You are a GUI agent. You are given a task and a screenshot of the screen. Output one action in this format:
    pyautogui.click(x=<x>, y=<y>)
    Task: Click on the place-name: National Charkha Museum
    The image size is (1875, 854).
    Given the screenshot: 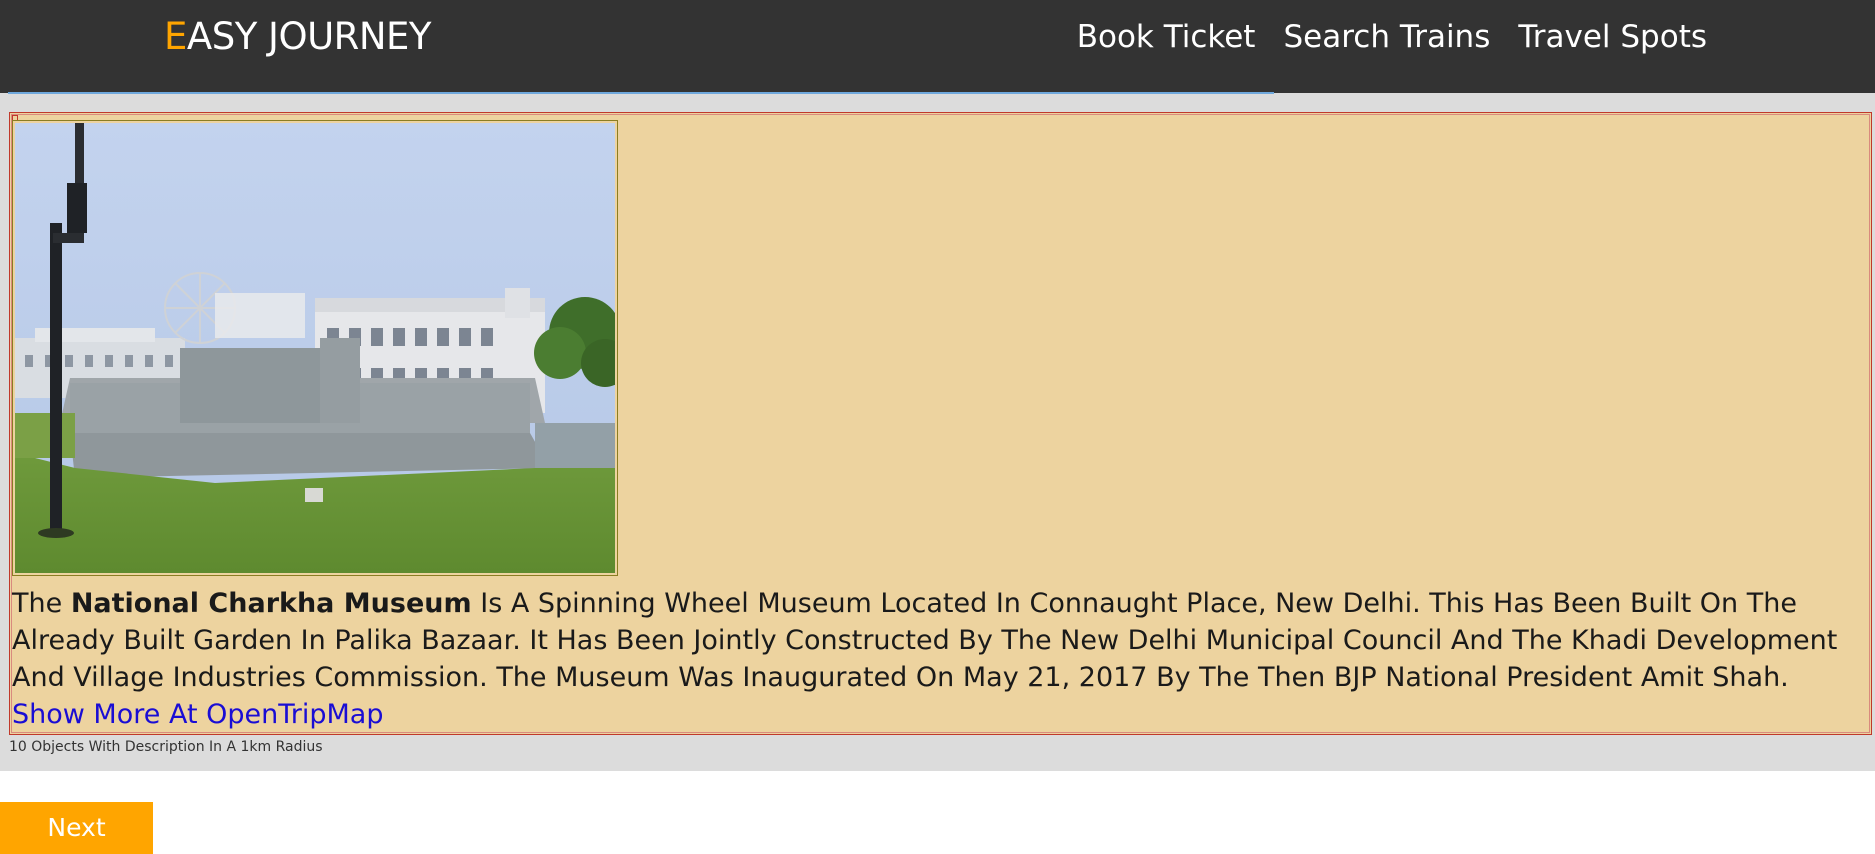 What is the action you would take?
    pyautogui.click(x=271, y=603)
    